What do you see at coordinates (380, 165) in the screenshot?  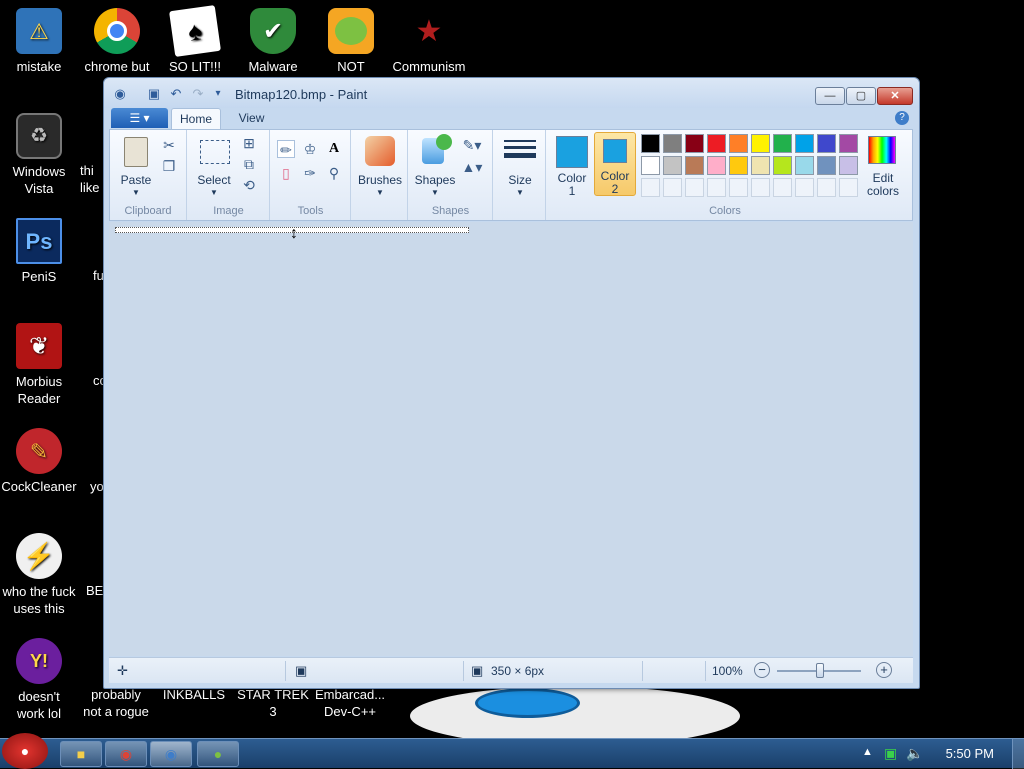 I see `brushes-button: Brushes ▼` at bounding box center [380, 165].